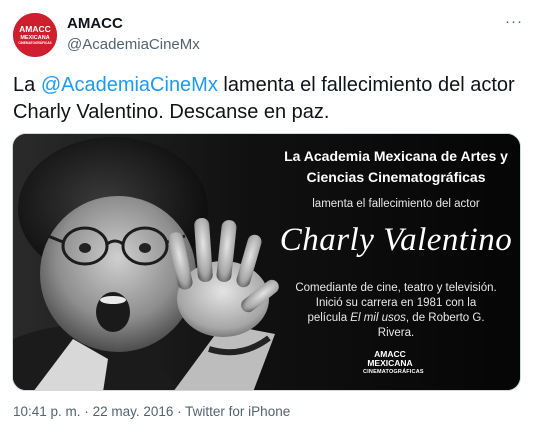 This screenshot has width=541, height=432. I want to click on card-heading-line1: La Academia Mexicana de Artes y, so click(396, 156).